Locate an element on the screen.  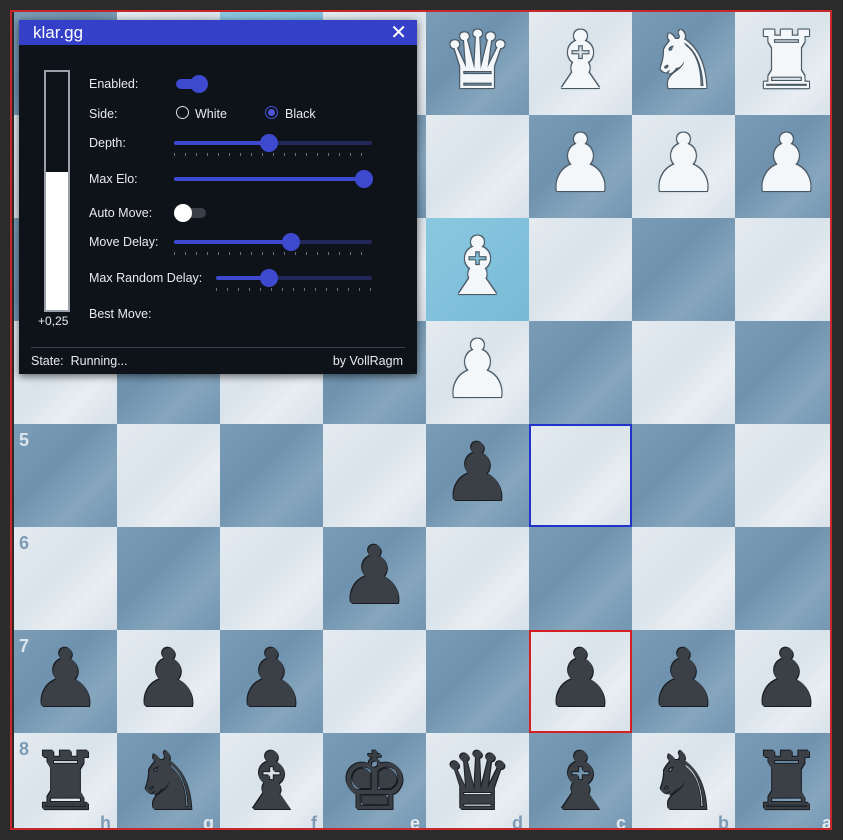
board-square: ♜ is located at coordinates (782, 63).